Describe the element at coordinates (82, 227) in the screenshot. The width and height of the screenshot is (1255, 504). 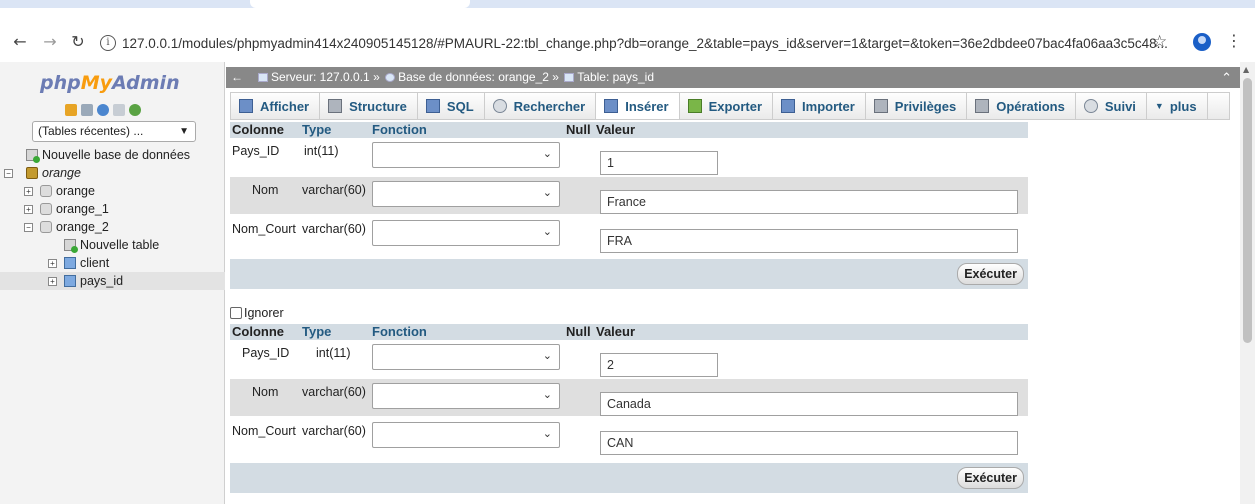
I see `tree-item-label: orange_2` at that location.